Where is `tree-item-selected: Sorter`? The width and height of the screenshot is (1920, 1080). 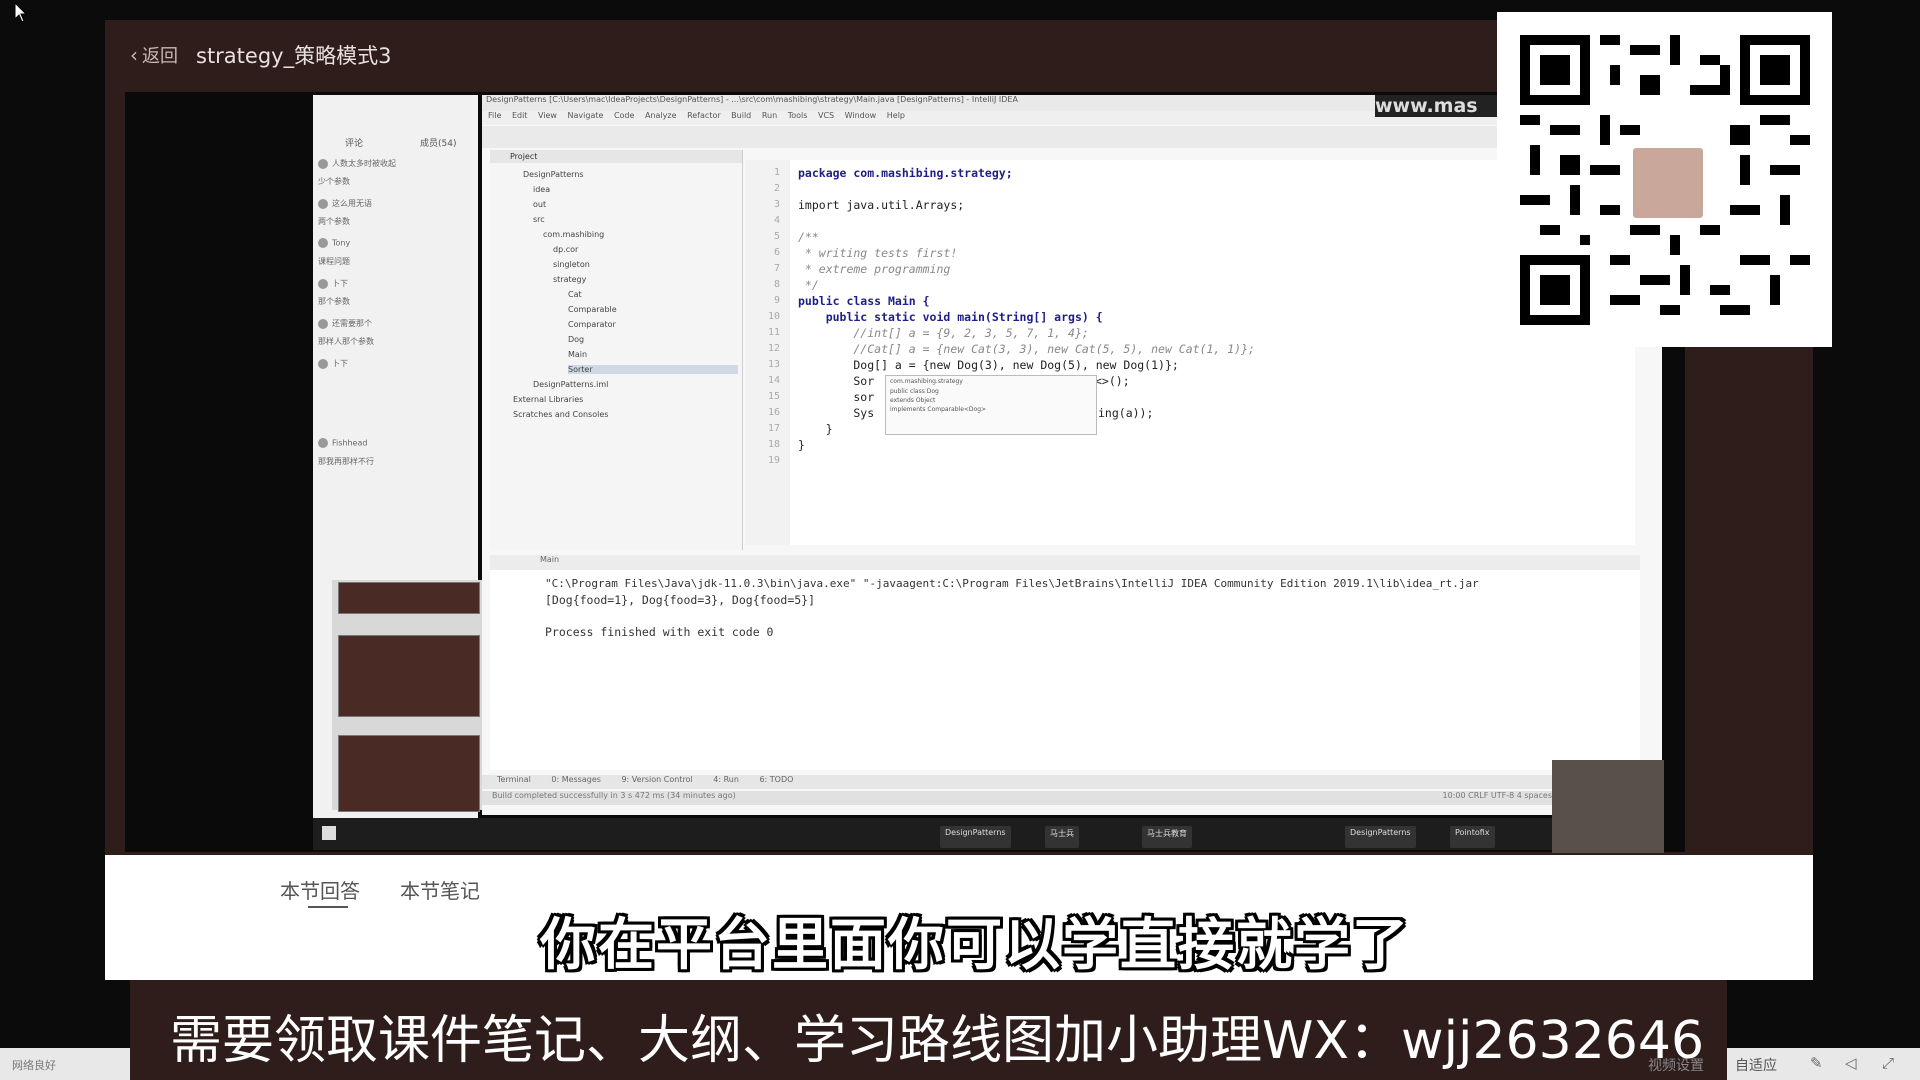 tree-item-selected: Sorter is located at coordinates (653, 369).